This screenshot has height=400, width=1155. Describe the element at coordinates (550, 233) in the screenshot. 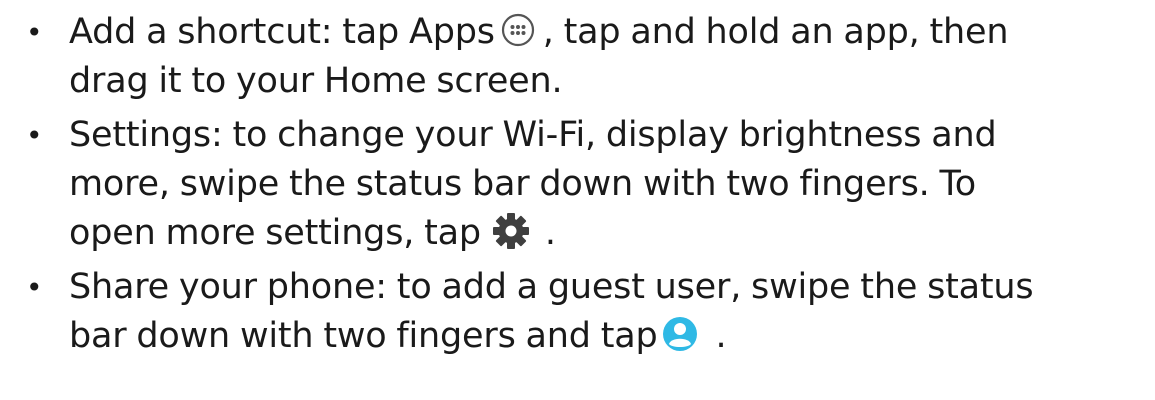

I see `settings-text-tail: .` at that location.